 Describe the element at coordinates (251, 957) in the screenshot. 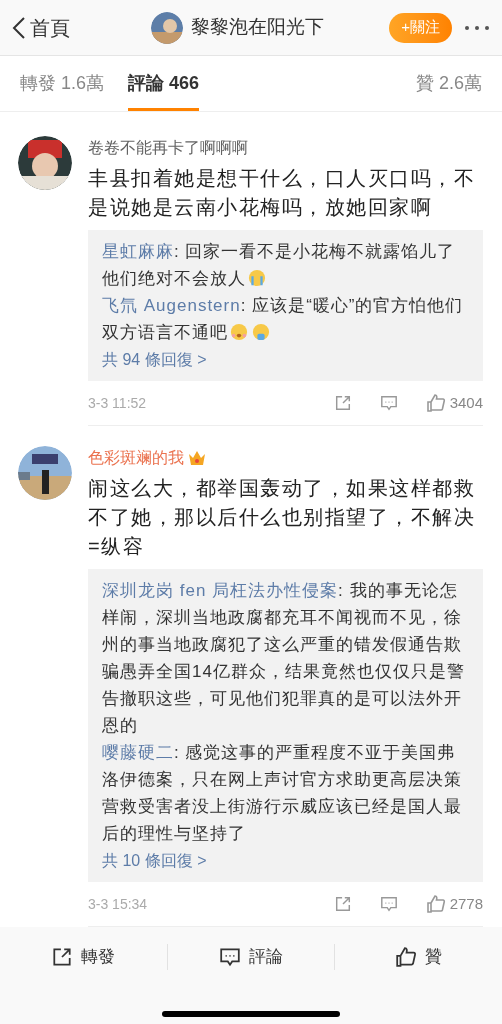

I see `comment-button: 評論` at that location.